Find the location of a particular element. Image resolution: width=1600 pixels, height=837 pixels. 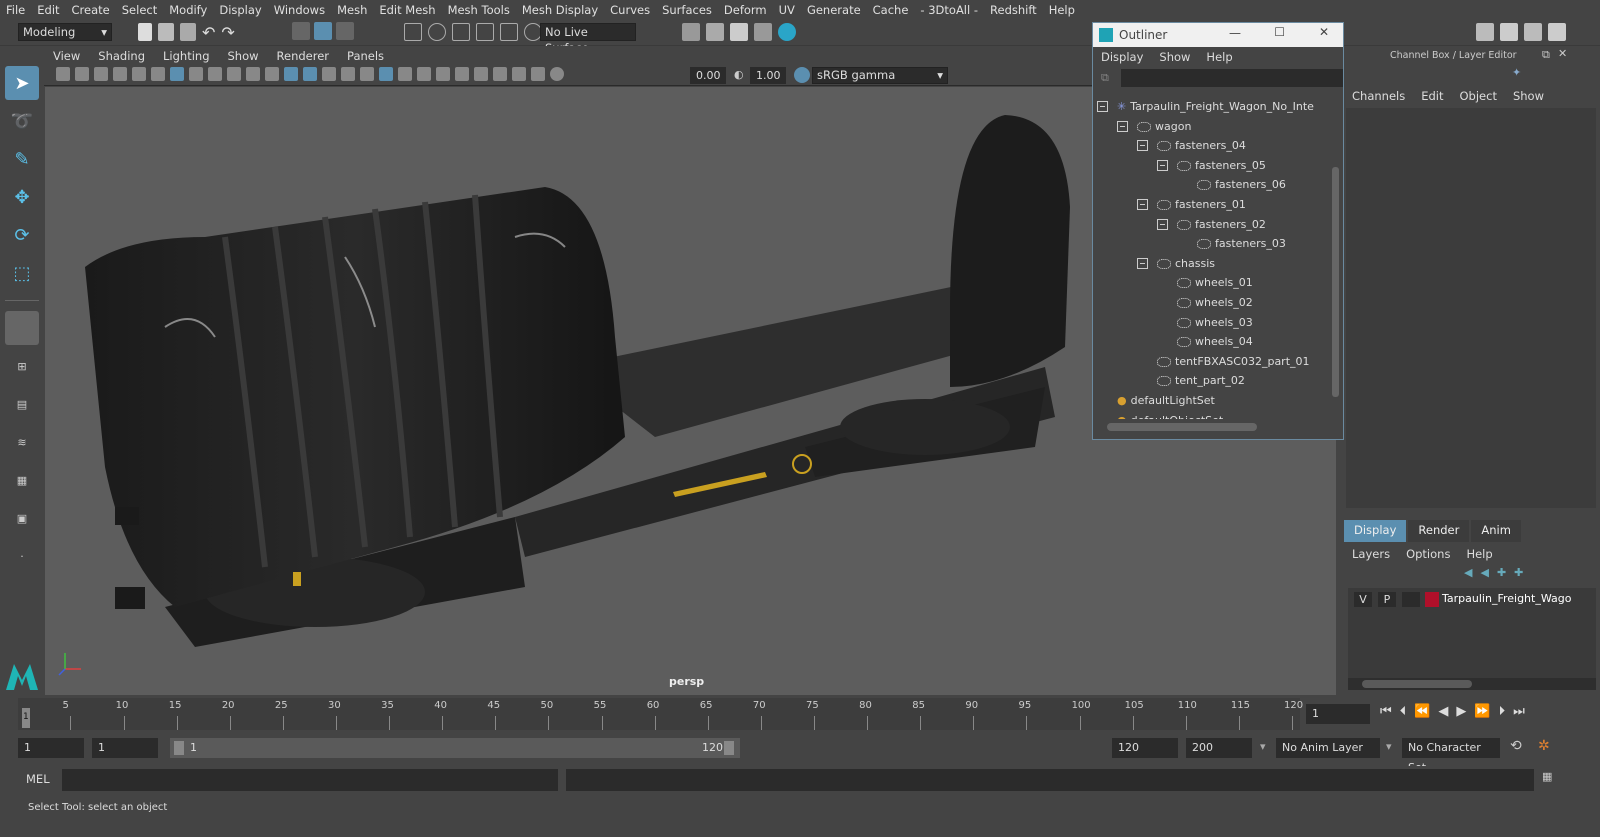

outliner-item: wheels_01 is located at coordinates (1215, 282).